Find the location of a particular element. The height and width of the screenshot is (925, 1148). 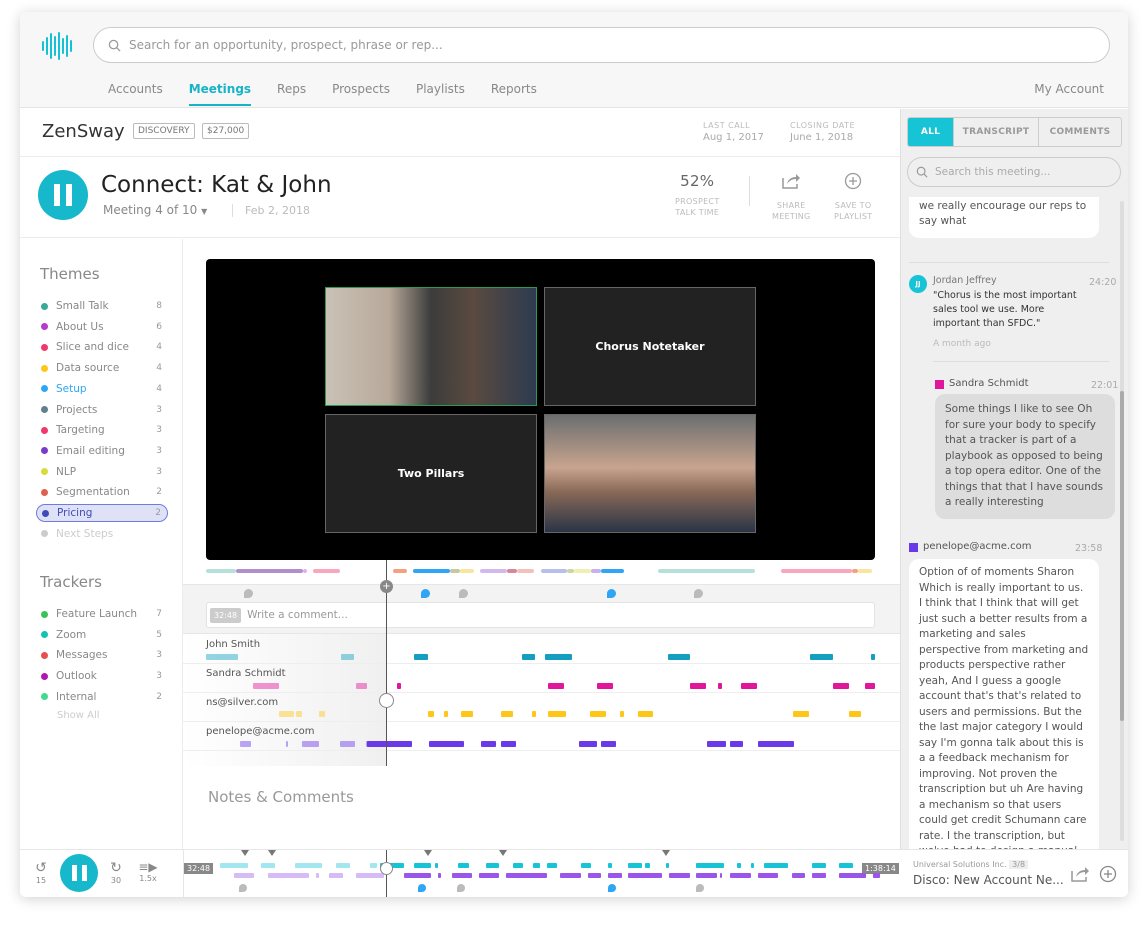

tracker-item: Internal 2 is located at coordinates (102, 697).